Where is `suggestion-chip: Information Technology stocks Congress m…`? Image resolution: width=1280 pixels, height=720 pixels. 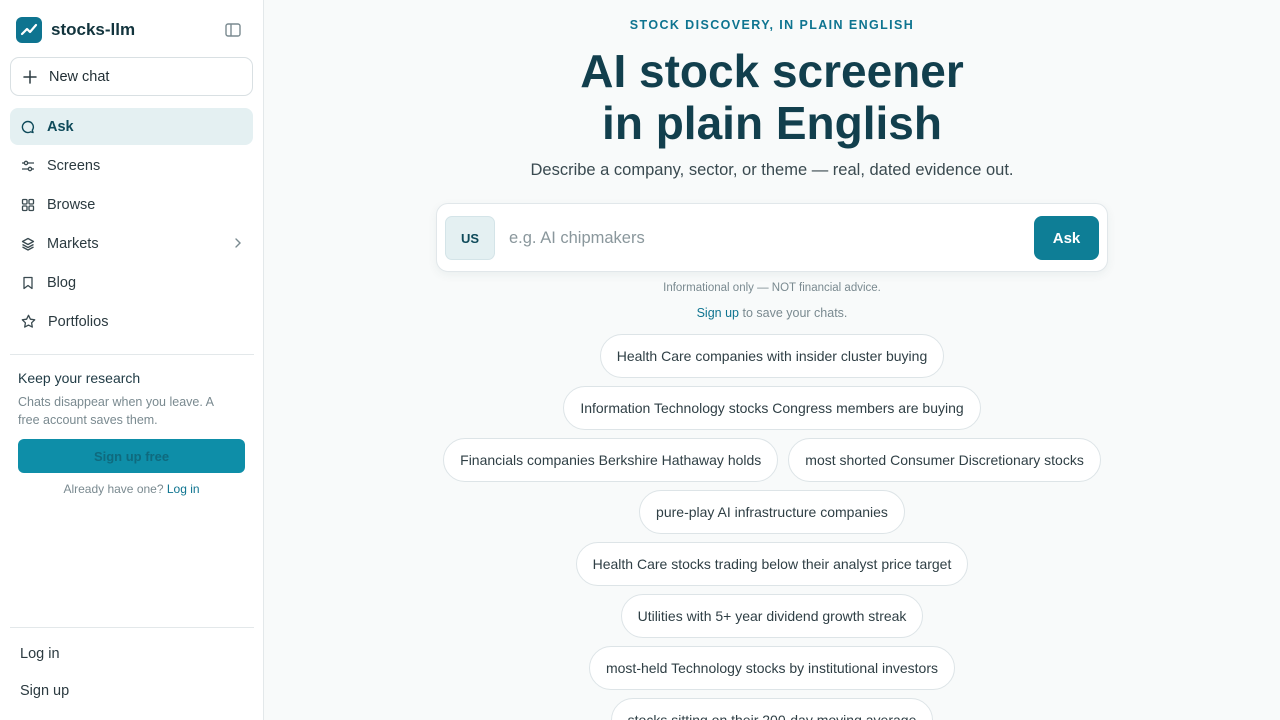 suggestion-chip: Information Technology stocks Congress m… is located at coordinates (772, 408).